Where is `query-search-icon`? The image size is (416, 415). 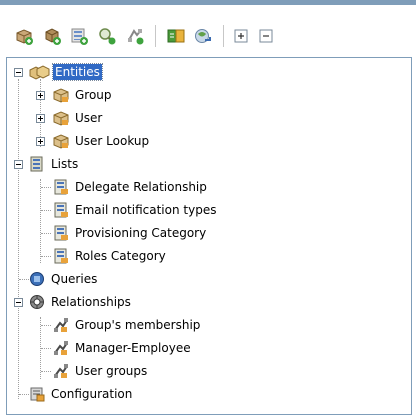 query-search-icon is located at coordinates (107, 36).